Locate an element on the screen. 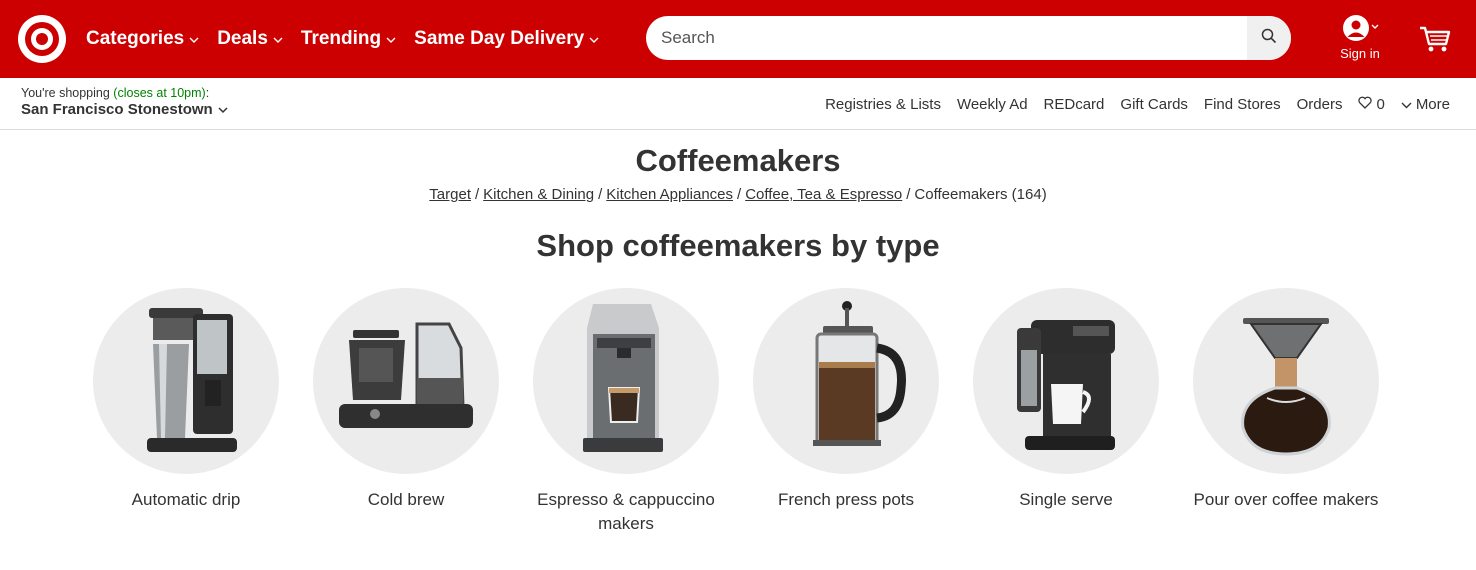 The width and height of the screenshot is (1476, 570). category-label: Automatic drip is located at coordinates (186, 499).